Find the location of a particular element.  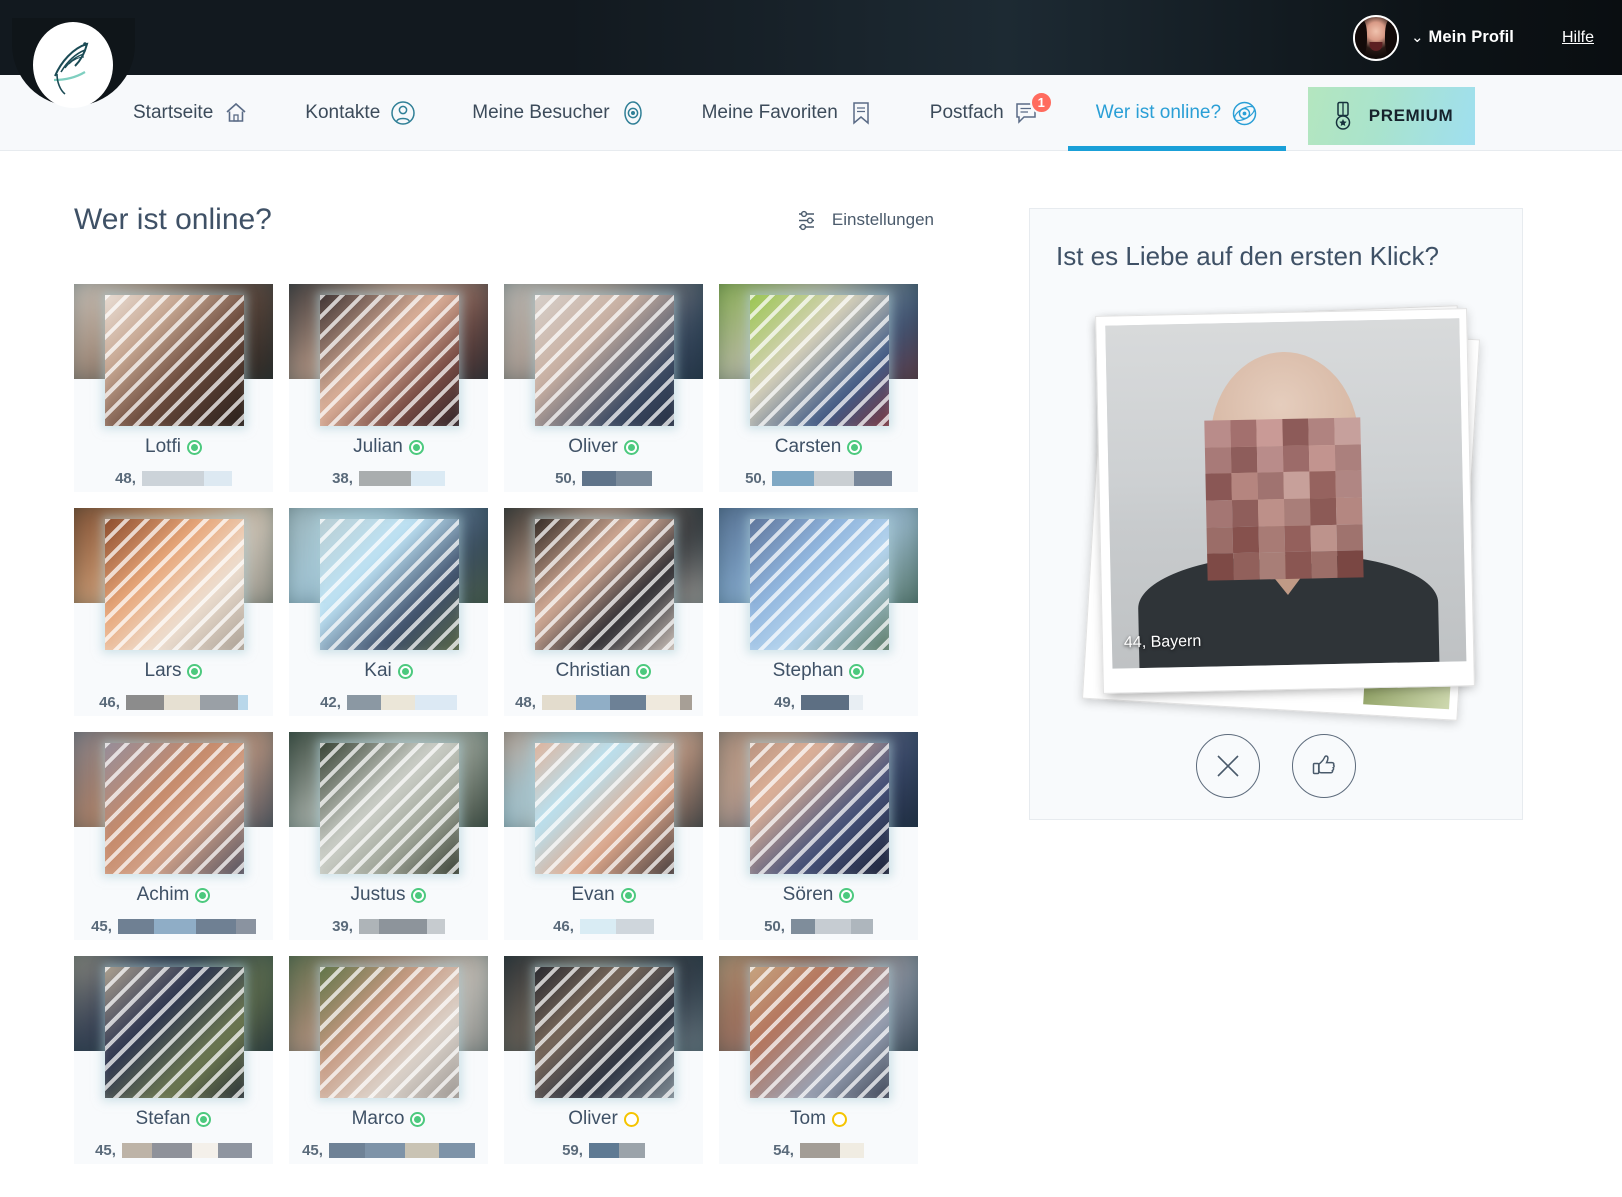

profile-name: Christian is located at coordinates (593, 670).